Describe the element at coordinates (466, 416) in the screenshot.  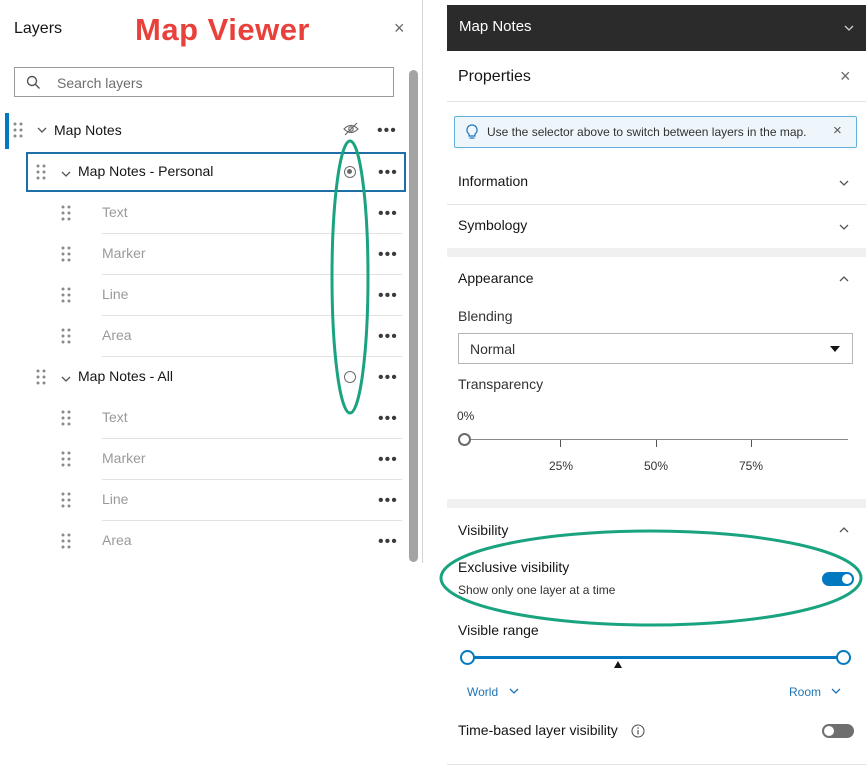
I see `transparency-value: 0%` at that location.